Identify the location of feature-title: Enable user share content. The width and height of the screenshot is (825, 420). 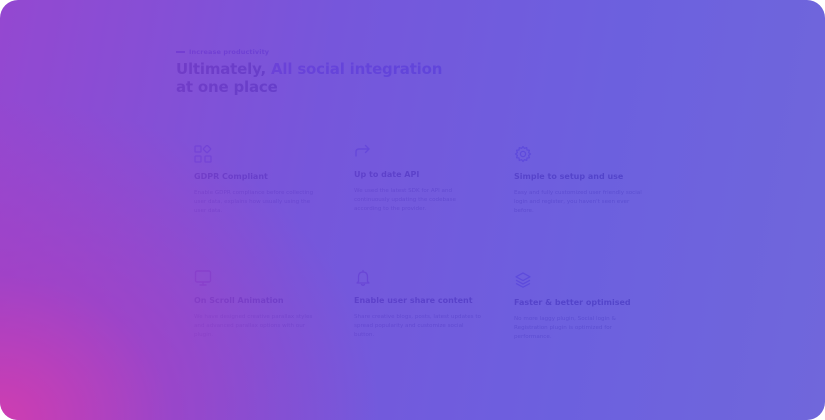
(413, 300).